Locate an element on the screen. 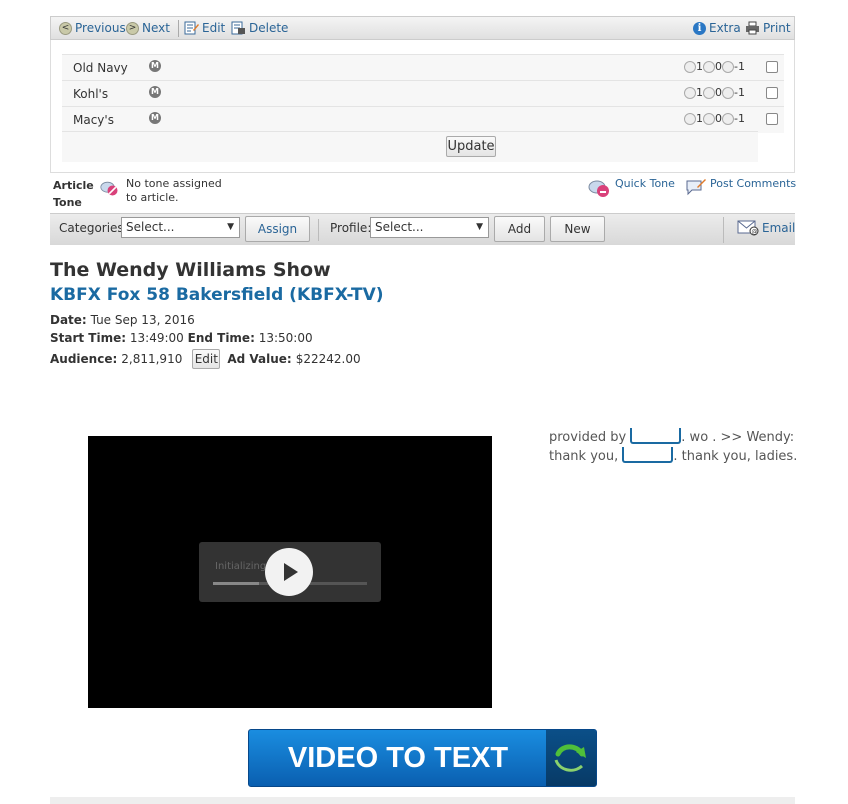  post-comments-label: Post Comments is located at coordinates (753, 183).